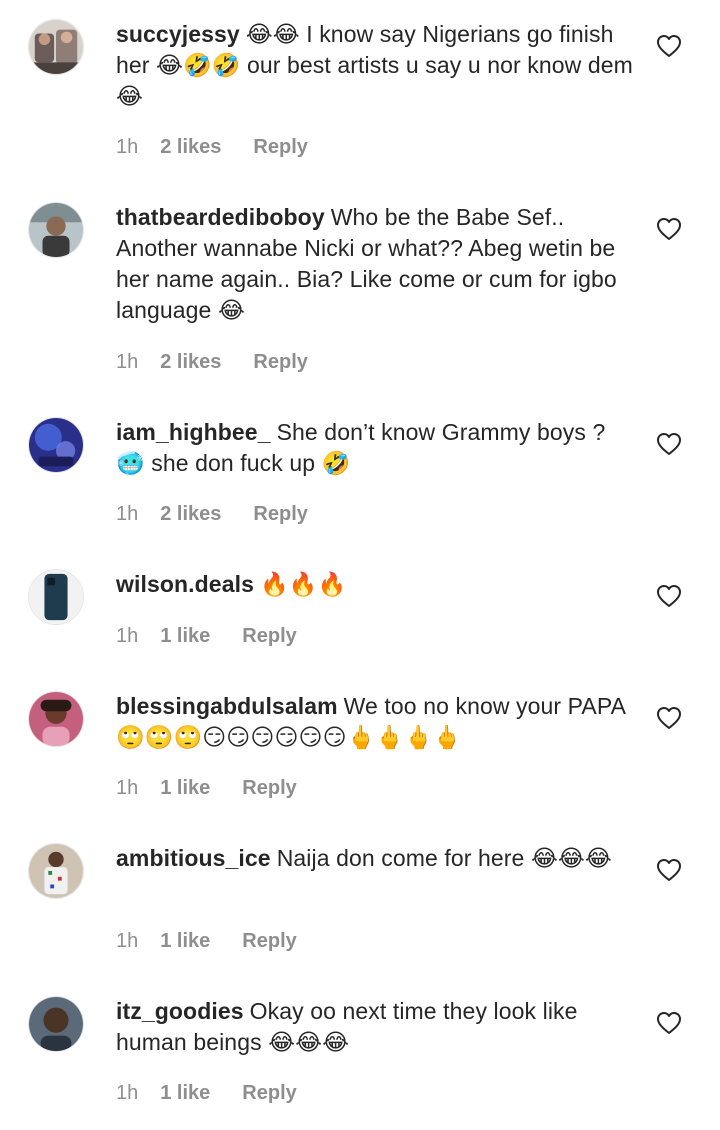 The image size is (720, 1130). Describe the element at coordinates (444, 858) in the screenshot. I see `comment-body: Naija don come for here 😂😂😂` at that location.